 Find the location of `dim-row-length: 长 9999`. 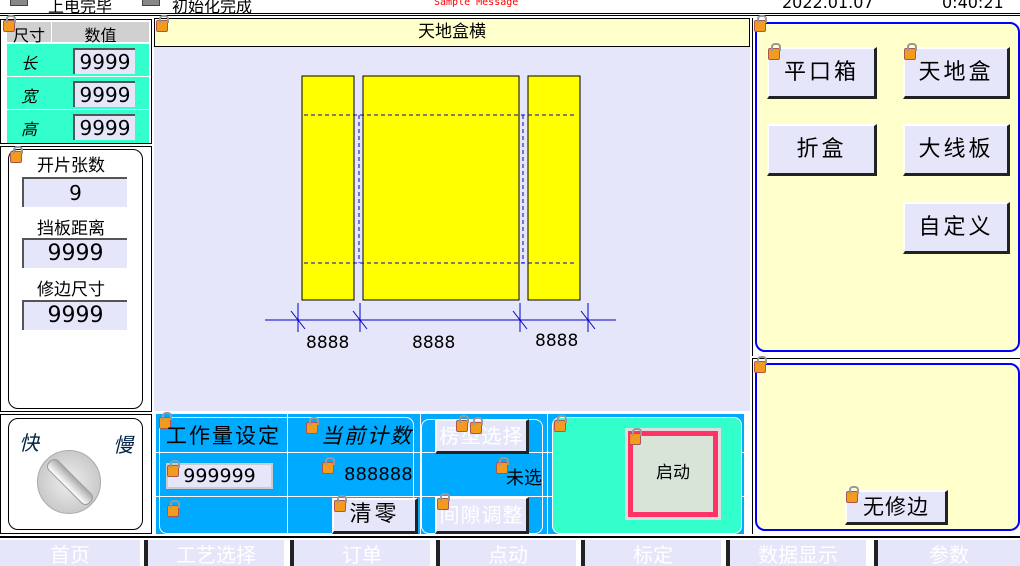

dim-row-length: 长 9999 is located at coordinates (78, 60).